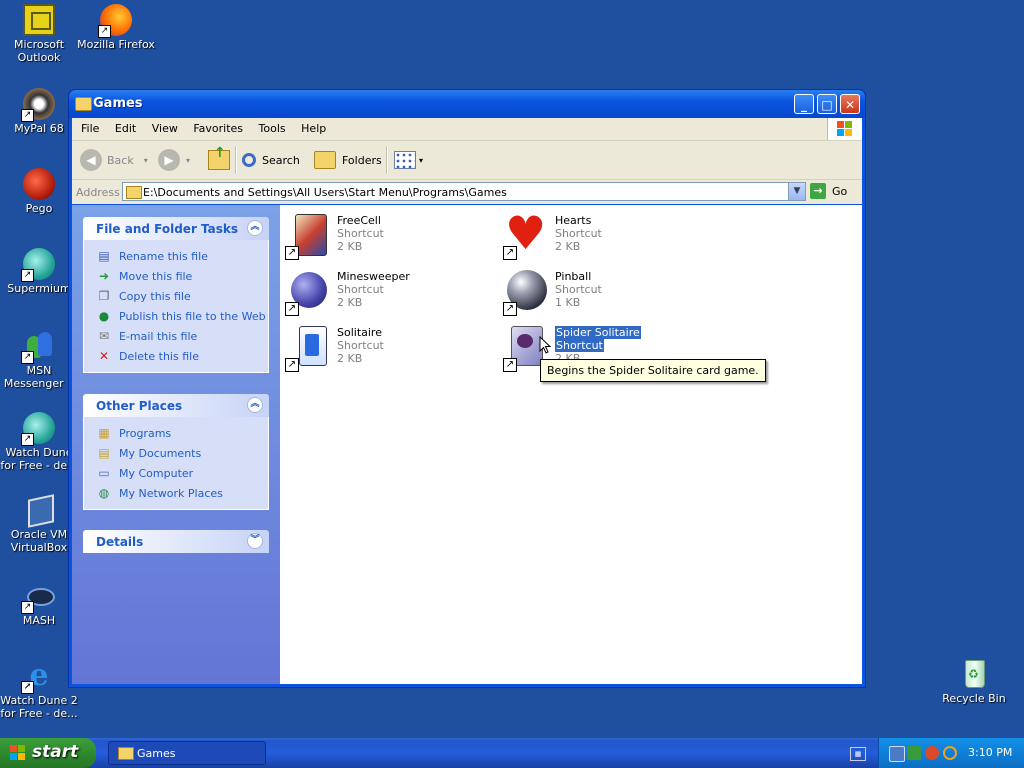 Image resolution: width=1024 pixels, height=768 pixels. I want to click on window-title: Games, so click(118, 103).